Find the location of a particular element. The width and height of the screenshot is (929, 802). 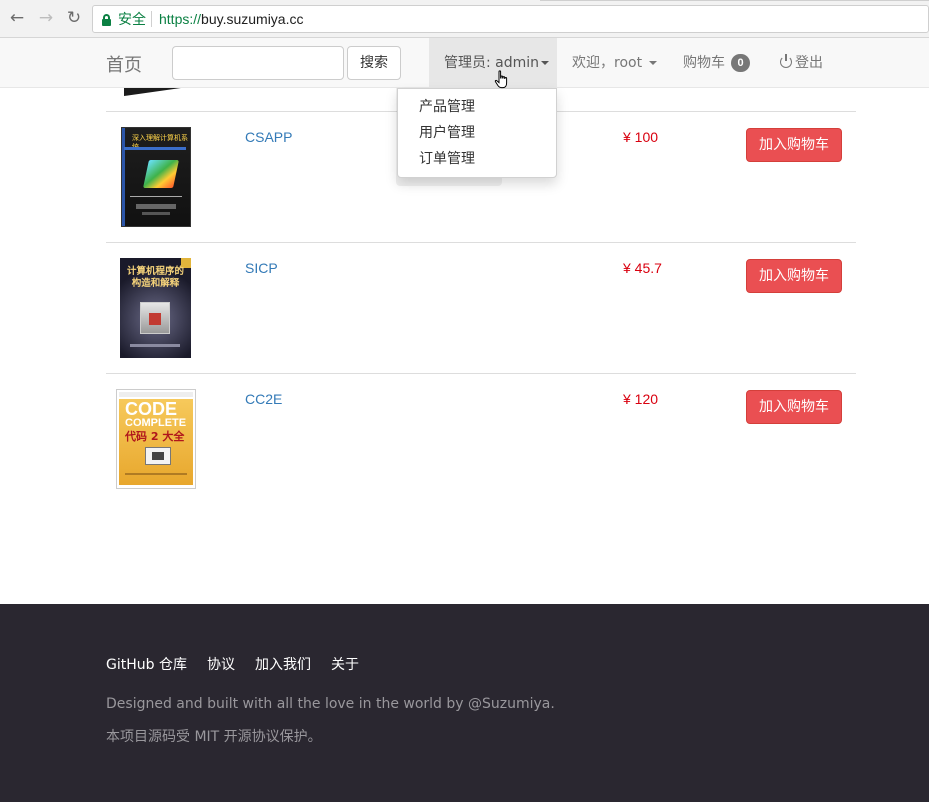

product-title-link: CC2E is located at coordinates (263, 399).